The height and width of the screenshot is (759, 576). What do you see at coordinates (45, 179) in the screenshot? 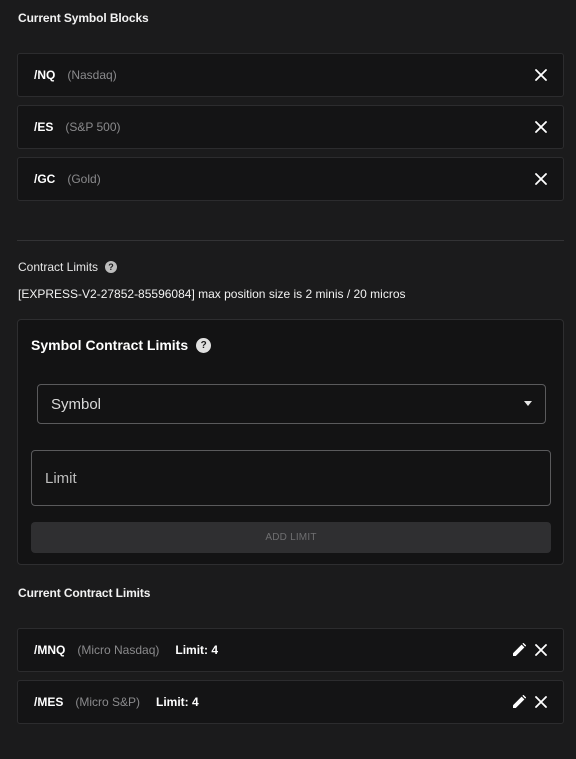
I see `symbol-code: /GC` at bounding box center [45, 179].